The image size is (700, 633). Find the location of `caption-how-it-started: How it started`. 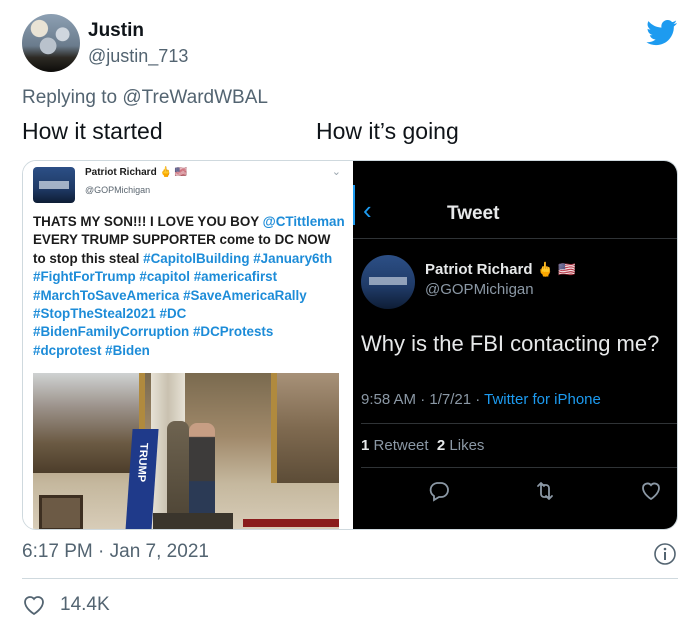

caption-how-it-started: How it started is located at coordinates (92, 131).